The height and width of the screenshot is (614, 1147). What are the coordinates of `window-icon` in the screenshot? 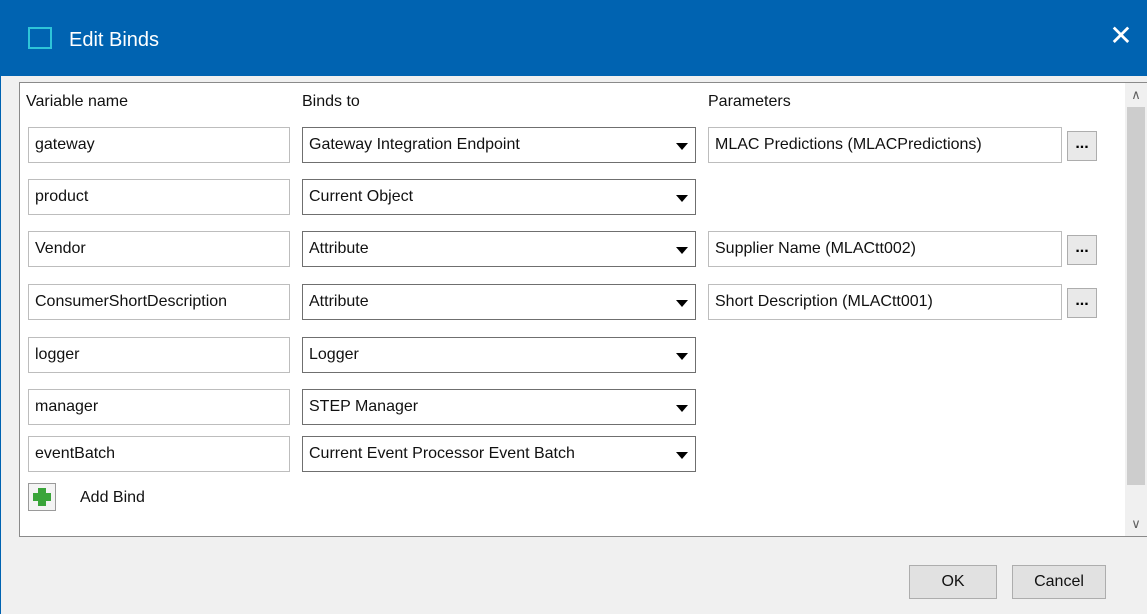 It's located at (40, 38).